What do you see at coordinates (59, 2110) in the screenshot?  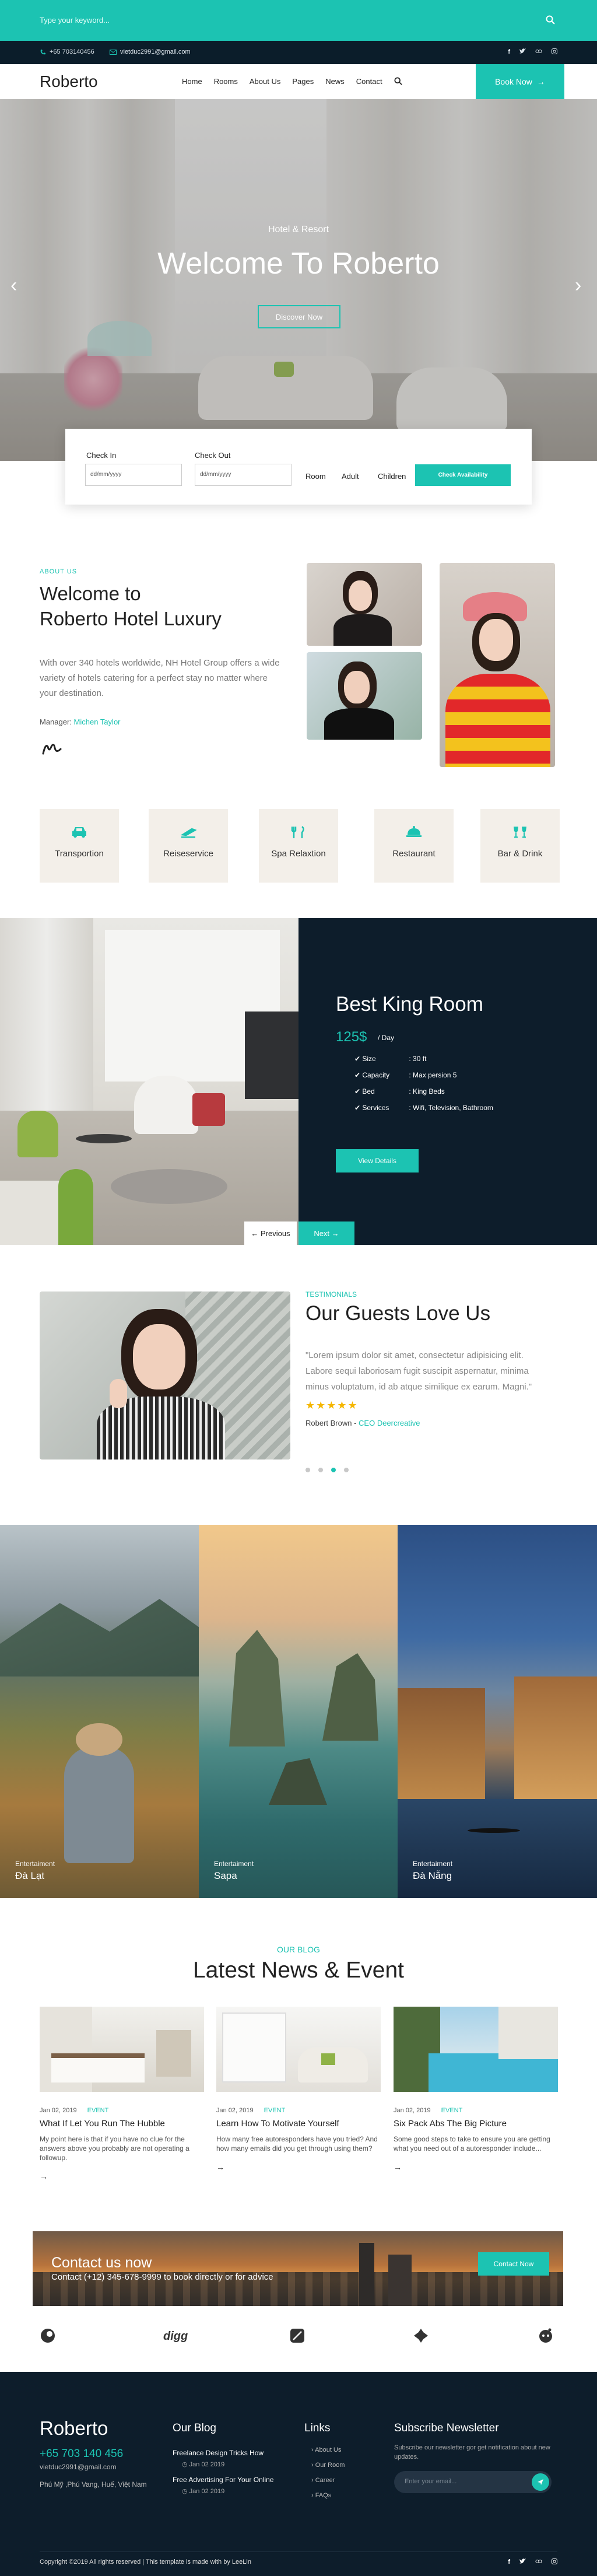 I see `post-date: Jan 02, 2019` at bounding box center [59, 2110].